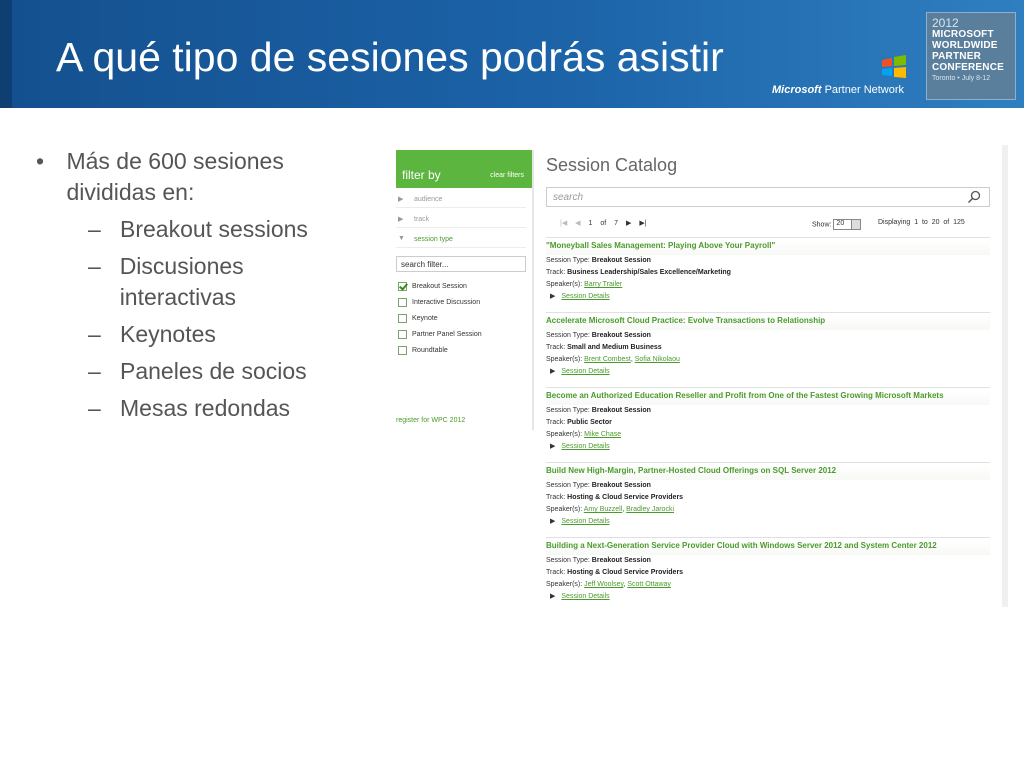  What do you see at coordinates (464, 334) in the screenshot?
I see `option-partner-panel: Partner Panel Session` at bounding box center [464, 334].